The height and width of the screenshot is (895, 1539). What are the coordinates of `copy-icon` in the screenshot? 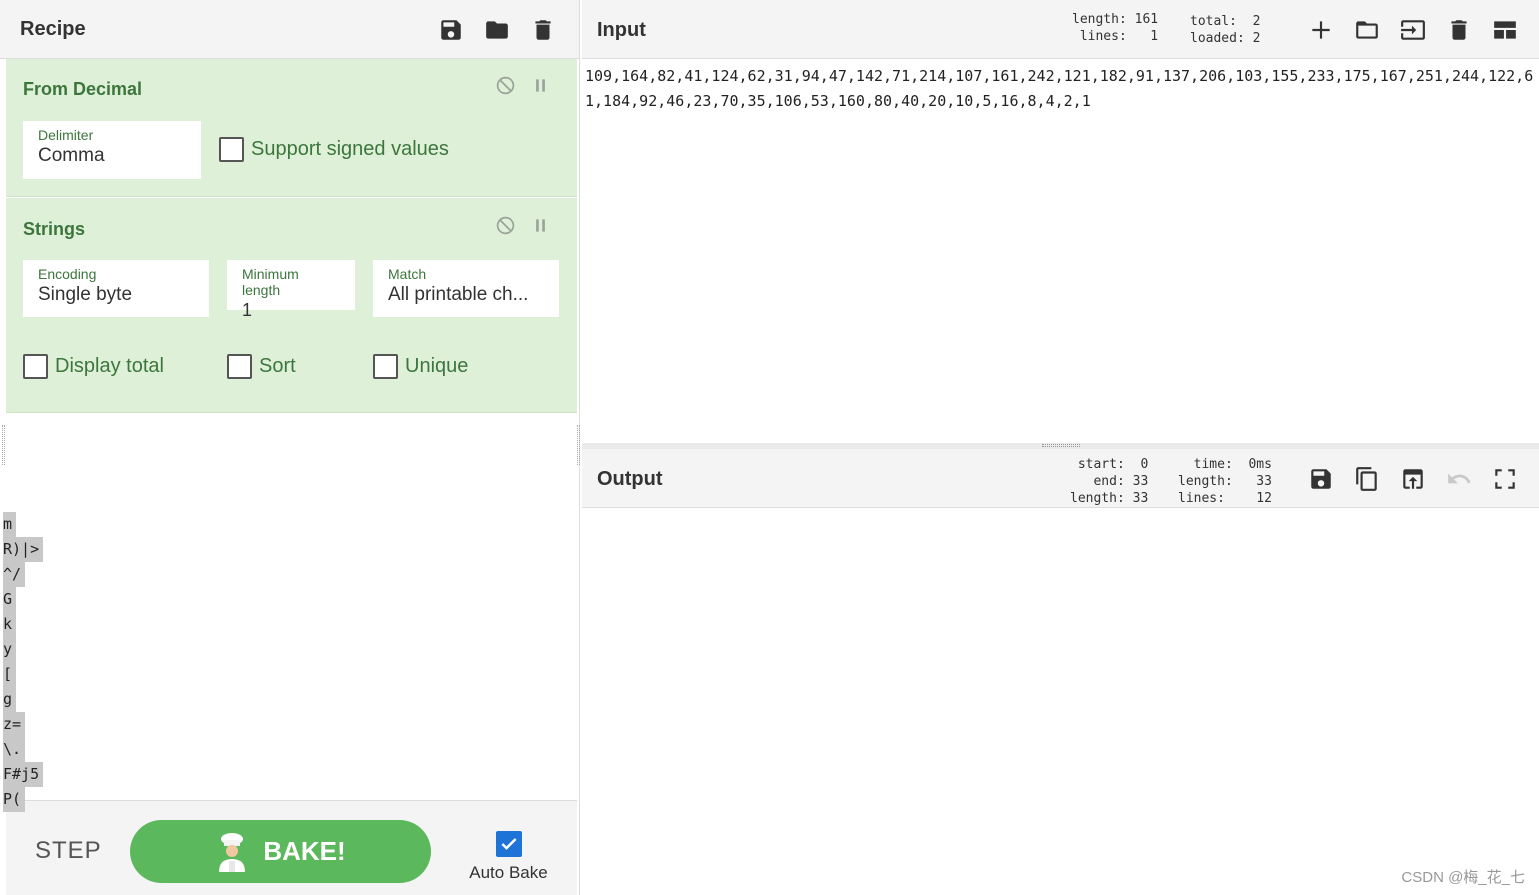 It's located at (1366, 478).